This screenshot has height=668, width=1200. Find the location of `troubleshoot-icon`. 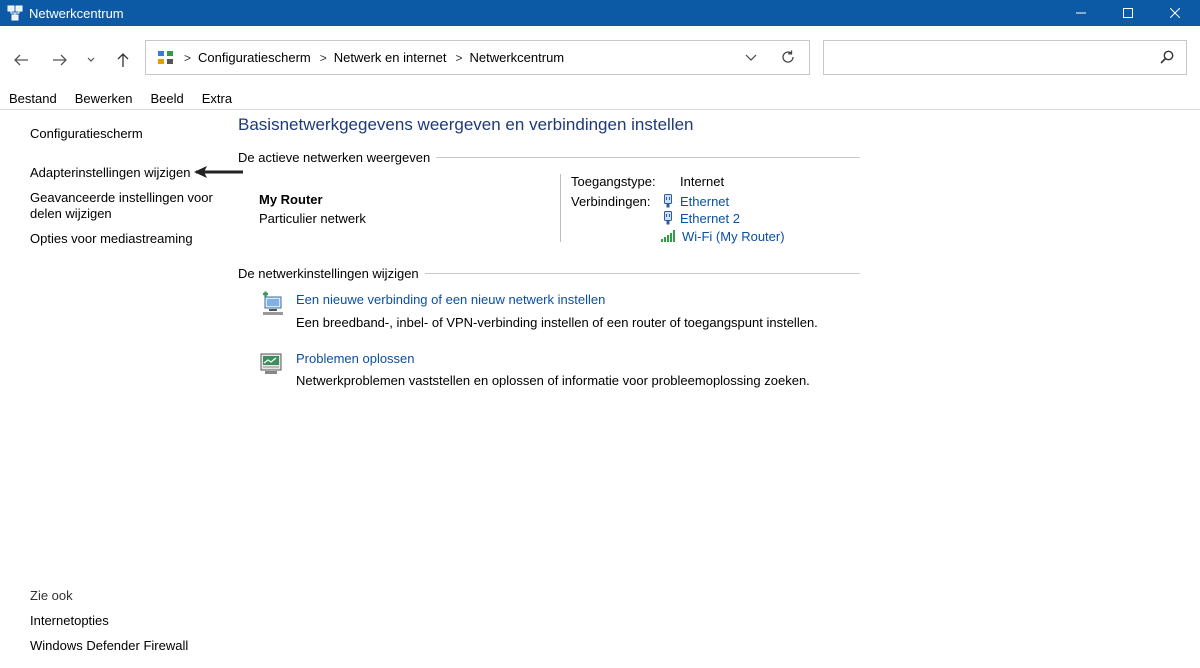

troubleshoot-icon is located at coordinates (272, 364).